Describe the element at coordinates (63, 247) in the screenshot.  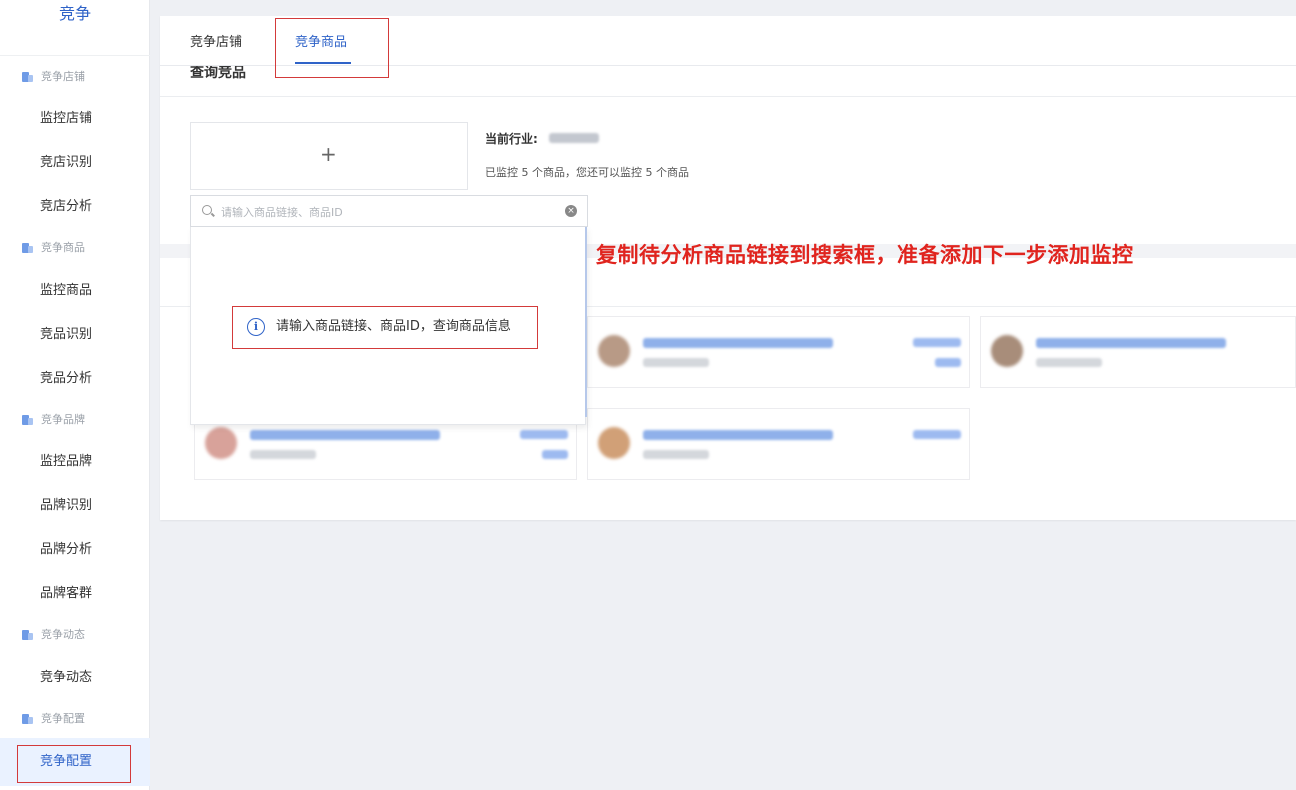
I see `sidebar-group-label: 竞争商品` at that location.